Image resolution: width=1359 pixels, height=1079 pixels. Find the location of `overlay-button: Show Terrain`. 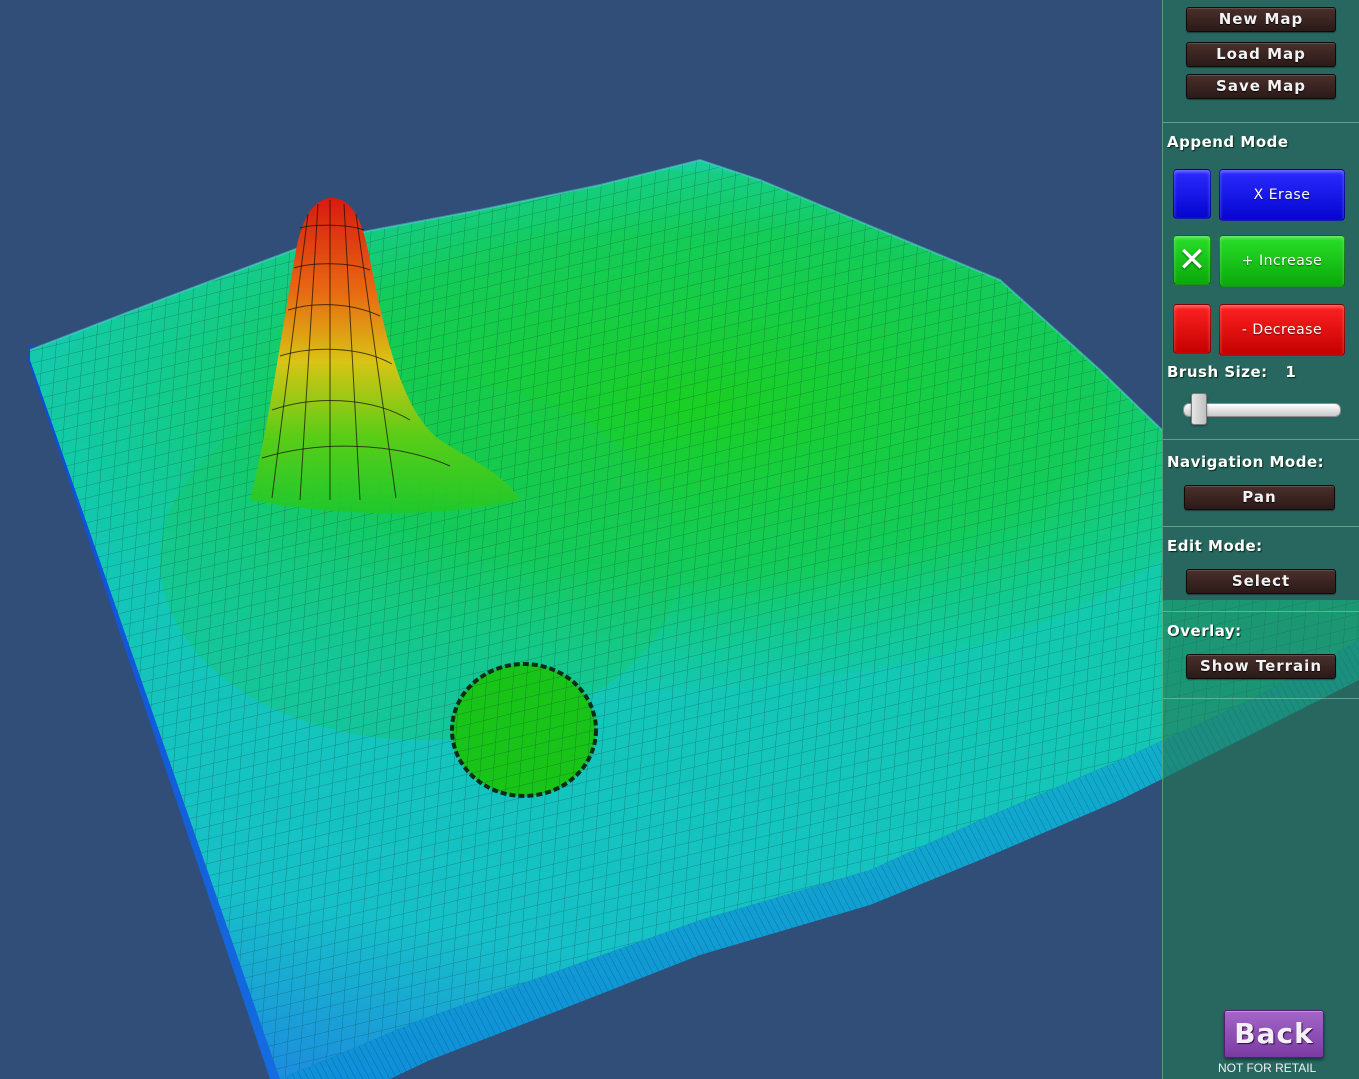

overlay-button: Show Terrain is located at coordinates (1261, 666).